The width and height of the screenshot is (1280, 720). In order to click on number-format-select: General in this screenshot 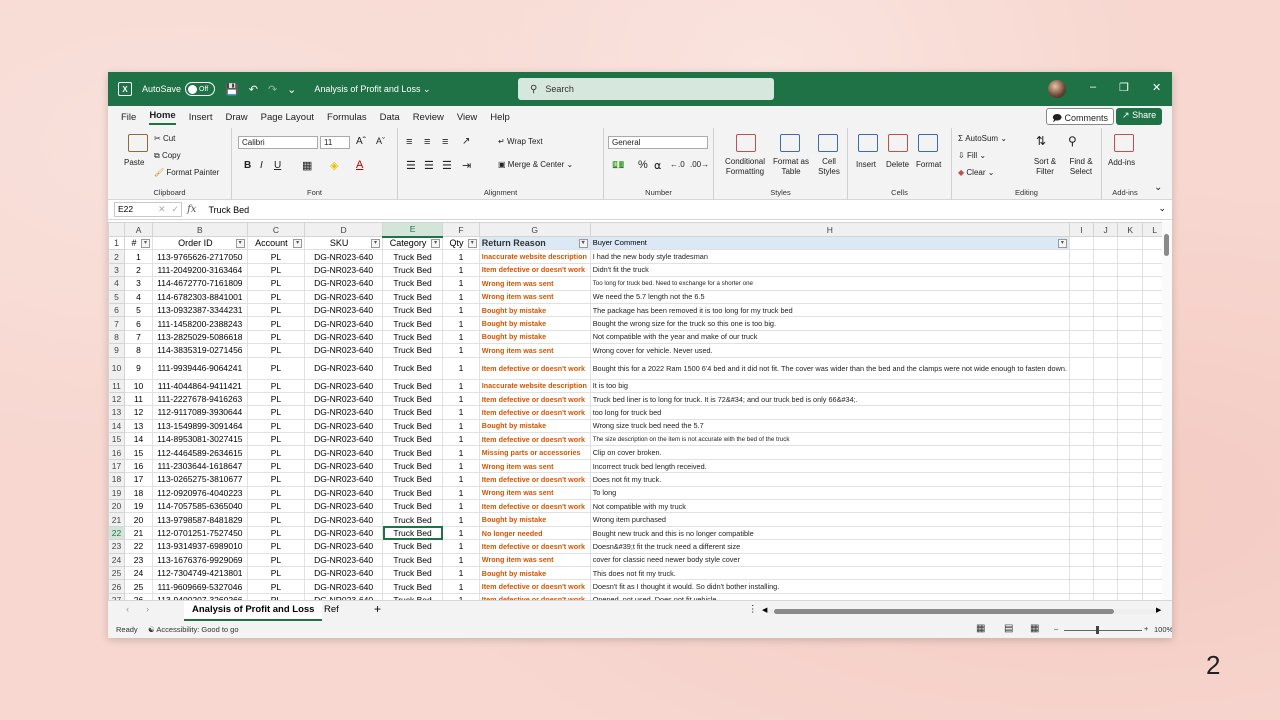, I will do `click(658, 142)`.